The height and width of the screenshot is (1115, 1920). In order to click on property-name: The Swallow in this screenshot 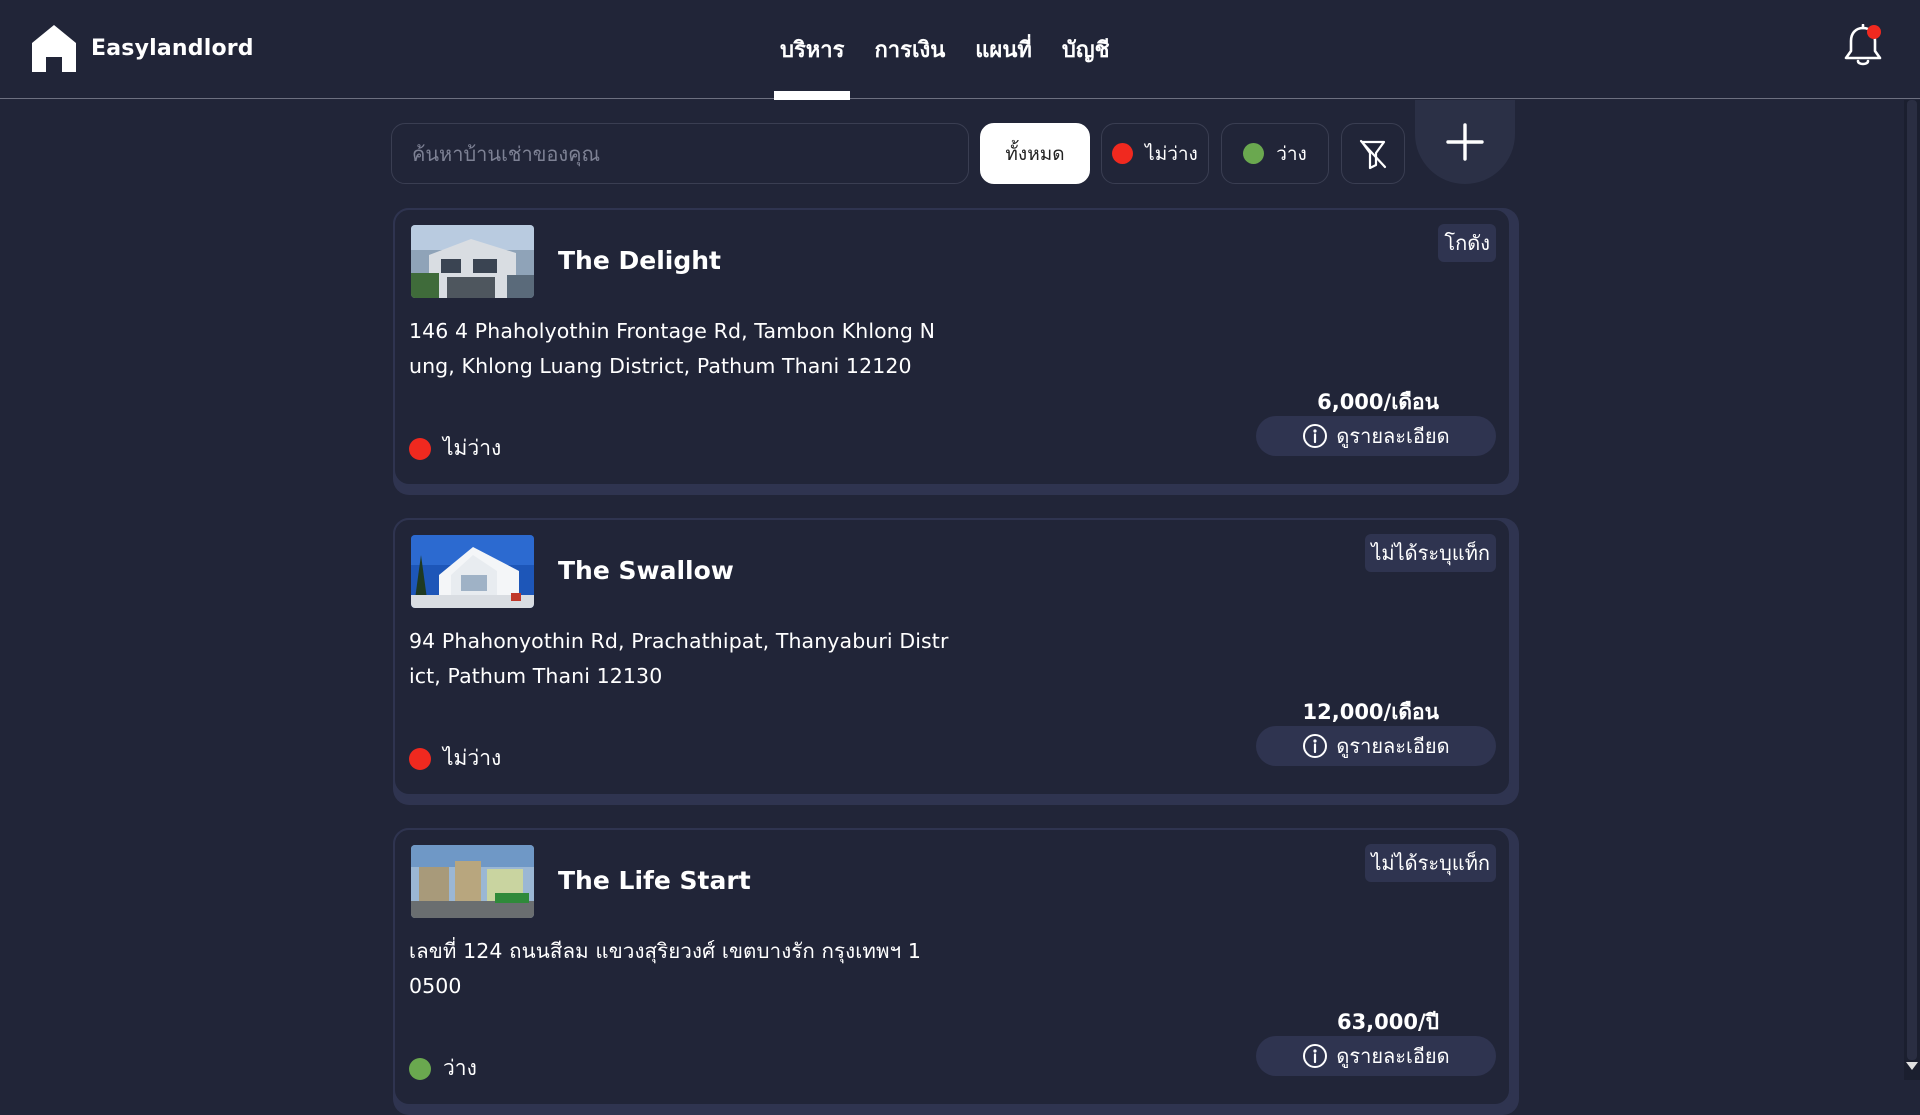, I will do `click(646, 570)`.